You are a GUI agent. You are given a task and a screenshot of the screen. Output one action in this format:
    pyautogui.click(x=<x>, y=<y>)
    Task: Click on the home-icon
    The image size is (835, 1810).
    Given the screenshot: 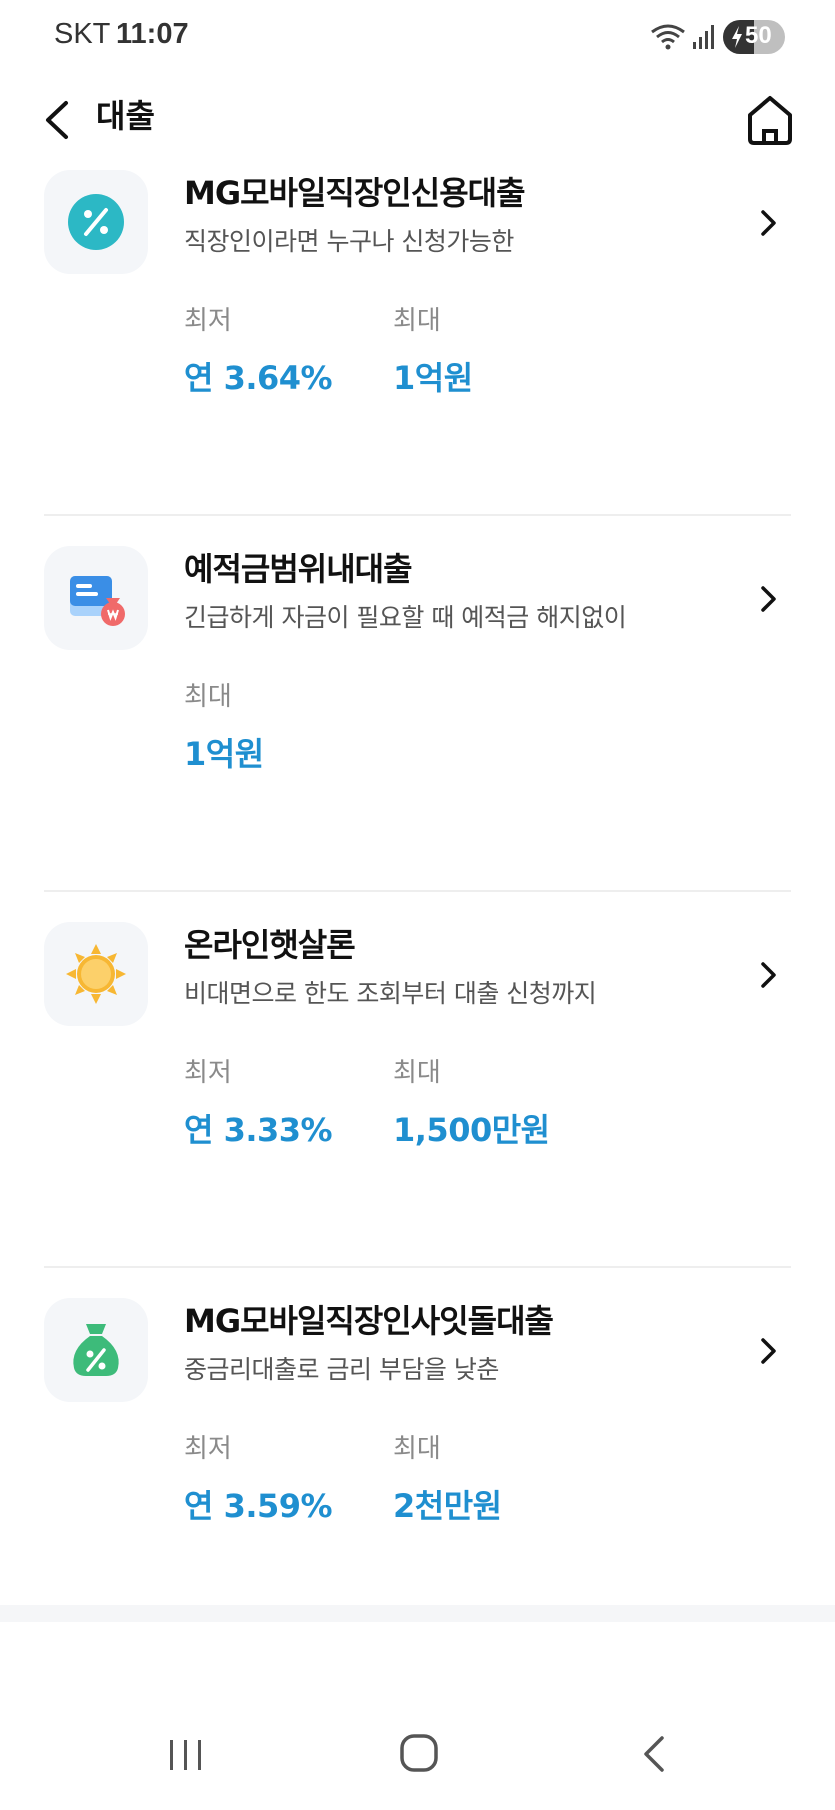 What is the action you would take?
    pyautogui.click(x=770, y=120)
    